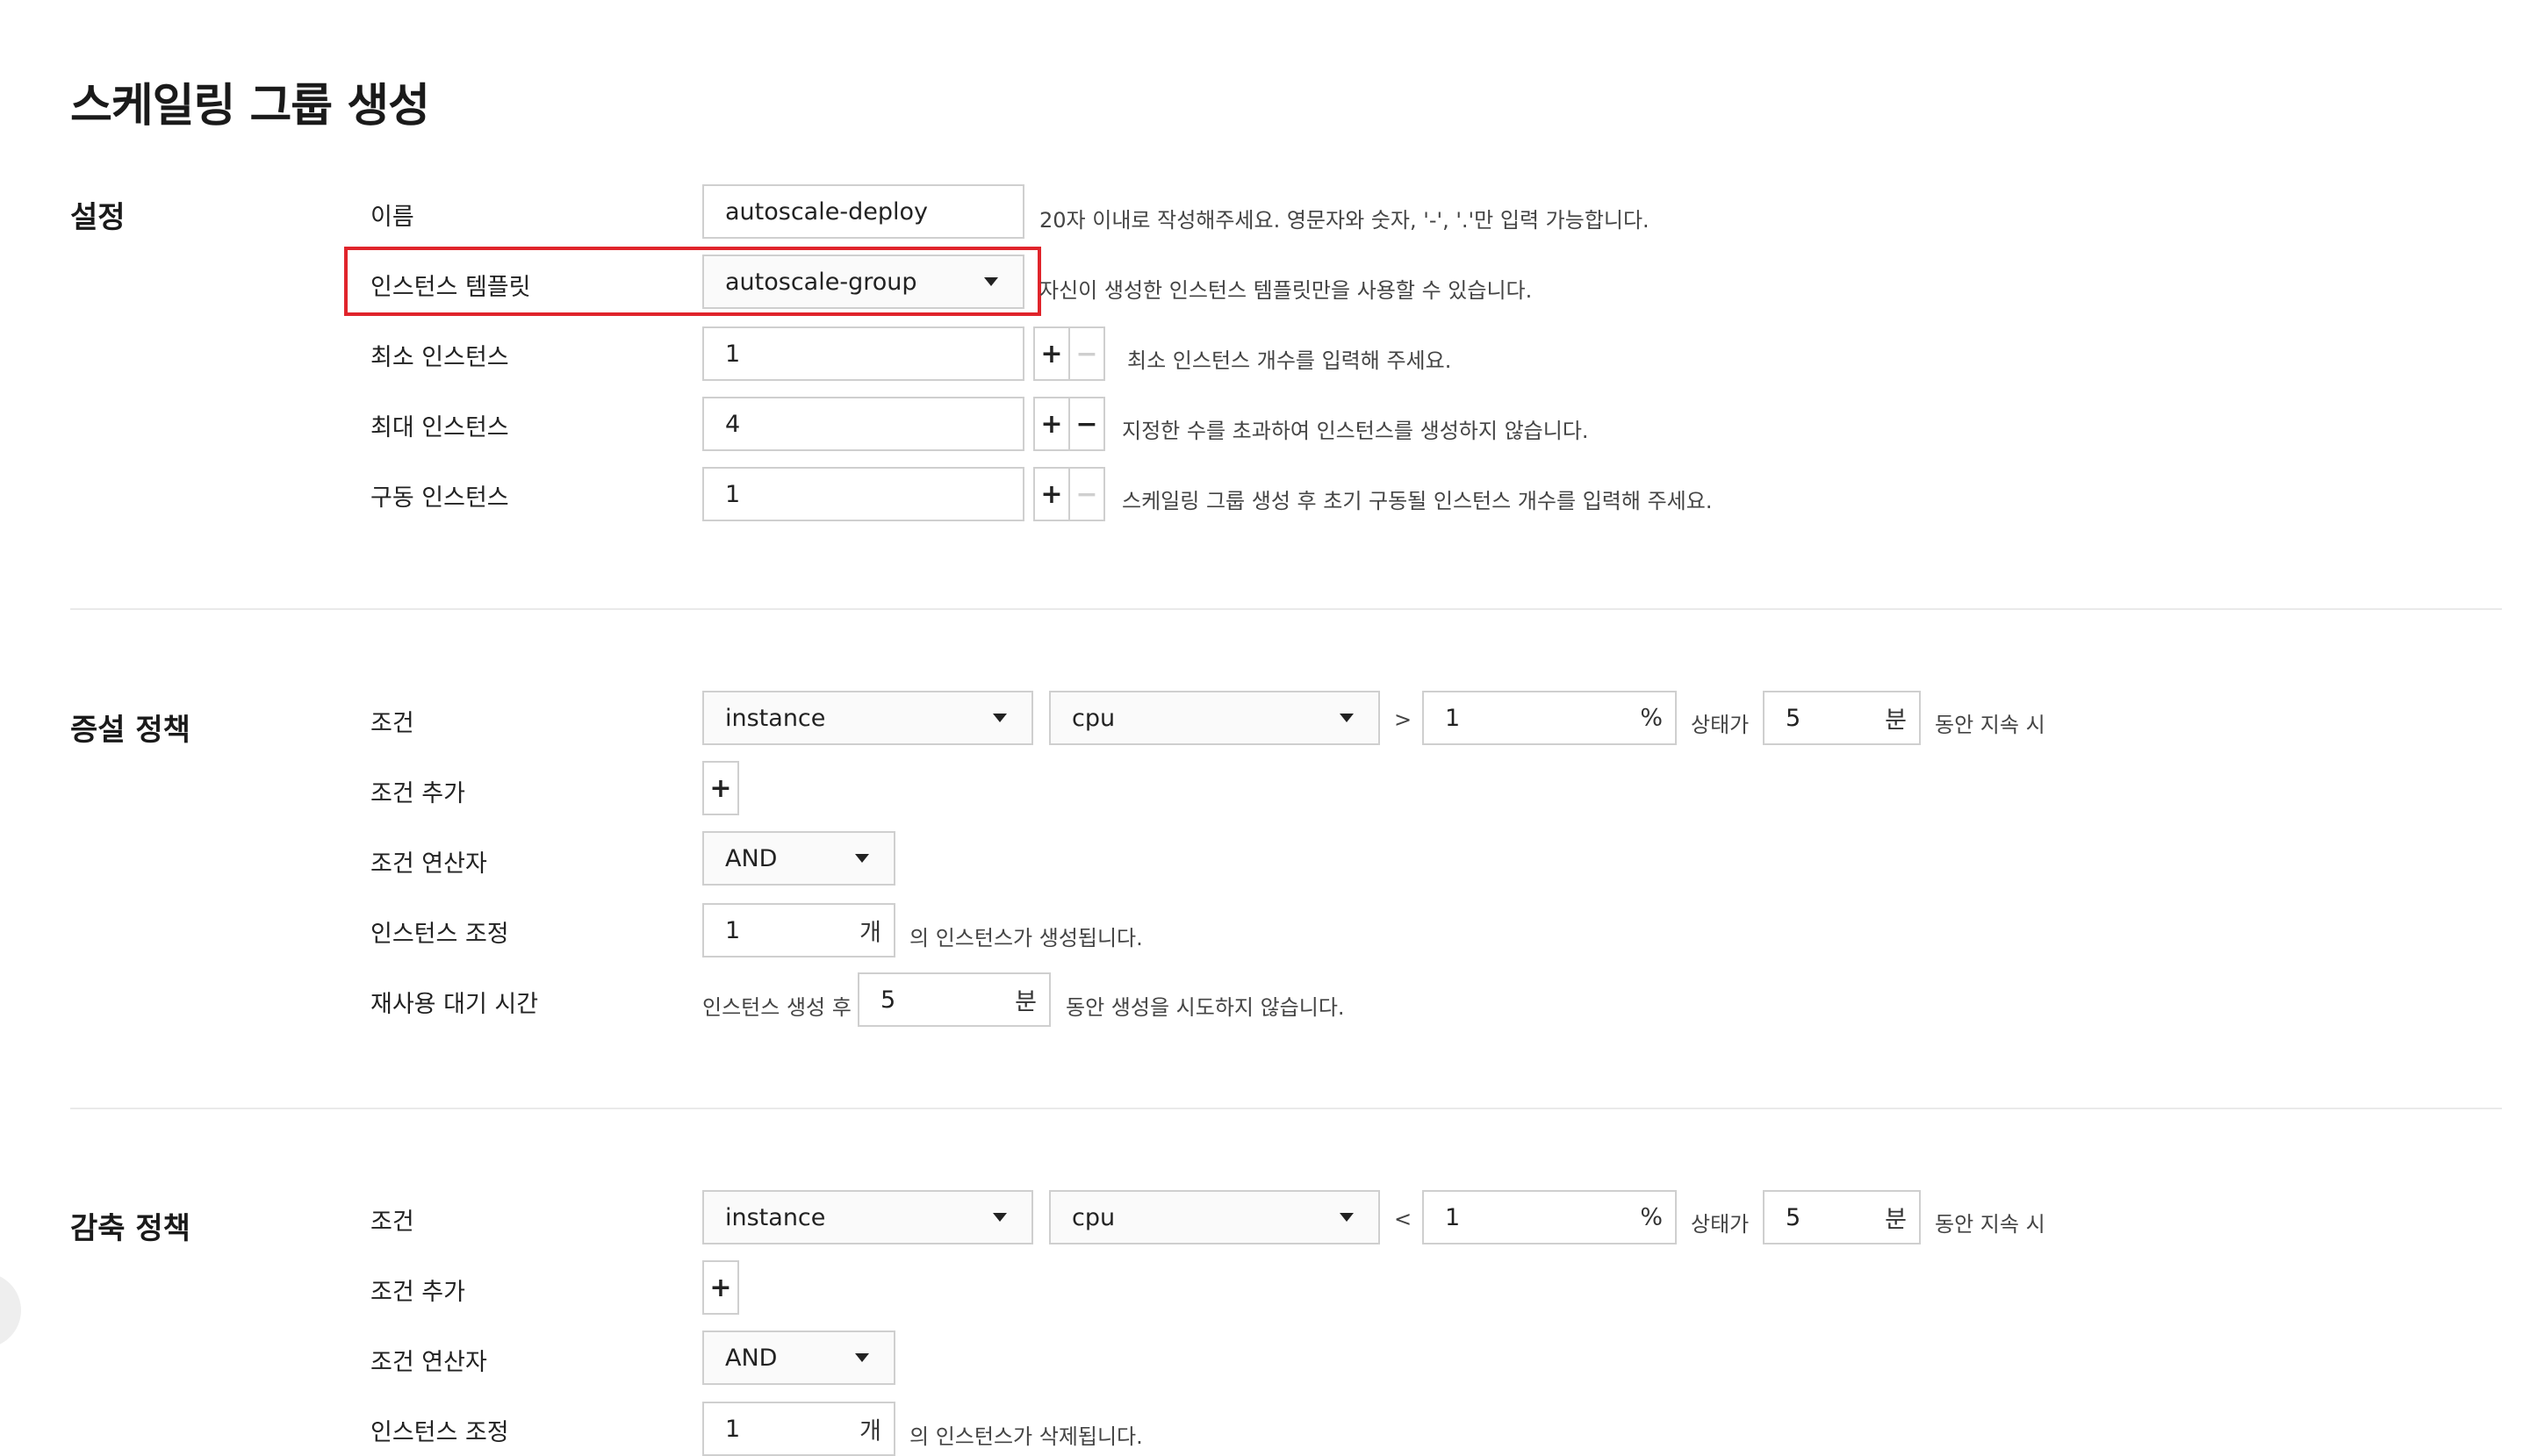 This screenshot has width=2530, height=1456. I want to click on max-instance-input: 4, so click(863, 424).